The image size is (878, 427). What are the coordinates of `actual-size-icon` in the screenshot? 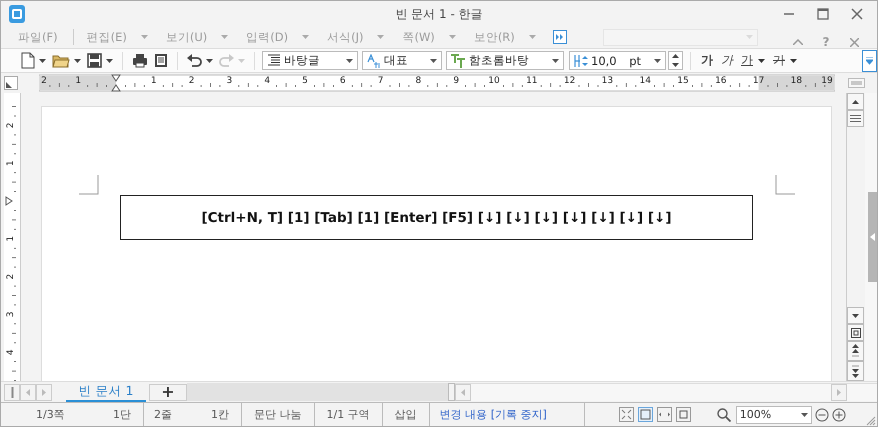 It's located at (683, 414).